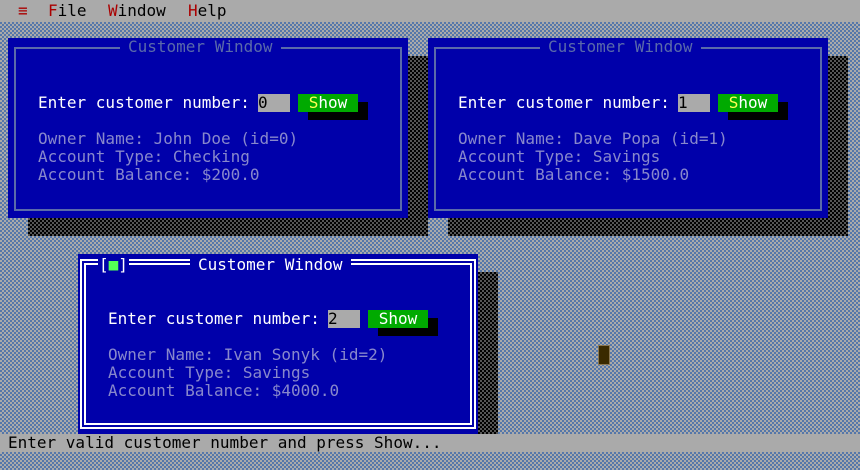 The image size is (860, 470). I want to click on account-balance-text: Account Balance: $4000.0, so click(224, 390).